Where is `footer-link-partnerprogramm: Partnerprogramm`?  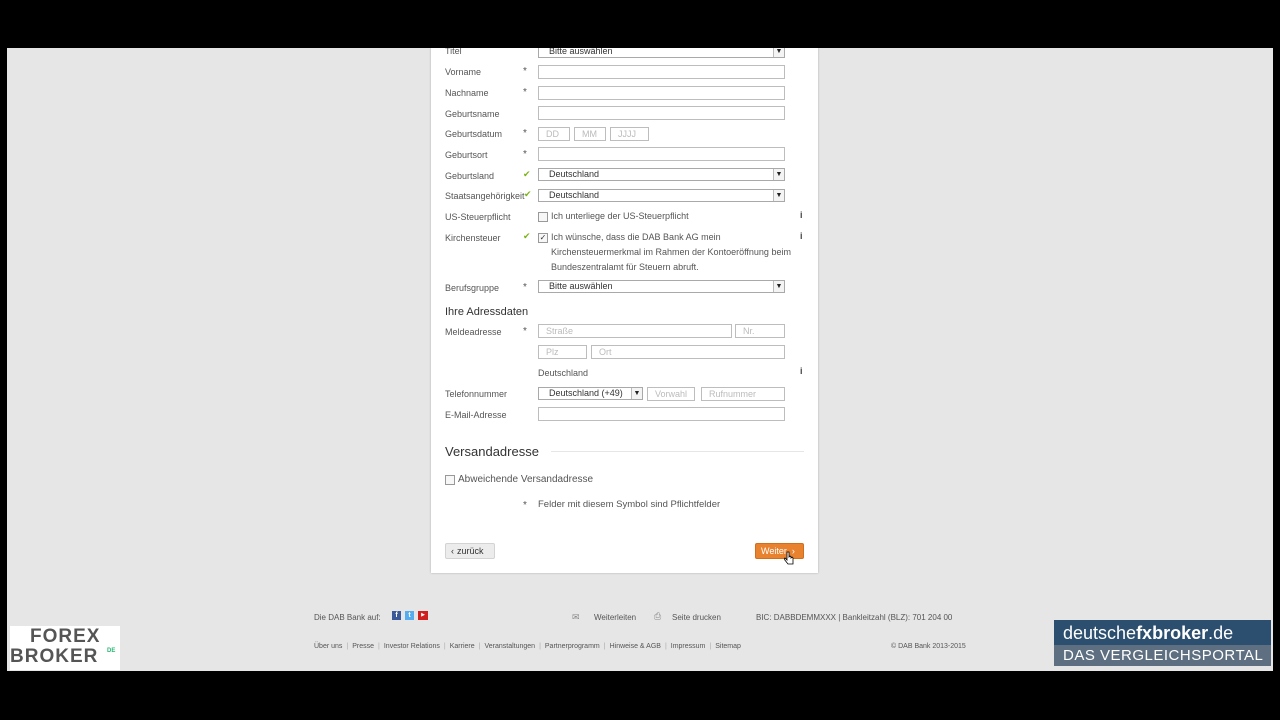
footer-link-partnerprogramm: Partnerprogramm is located at coordinates (572, 646).